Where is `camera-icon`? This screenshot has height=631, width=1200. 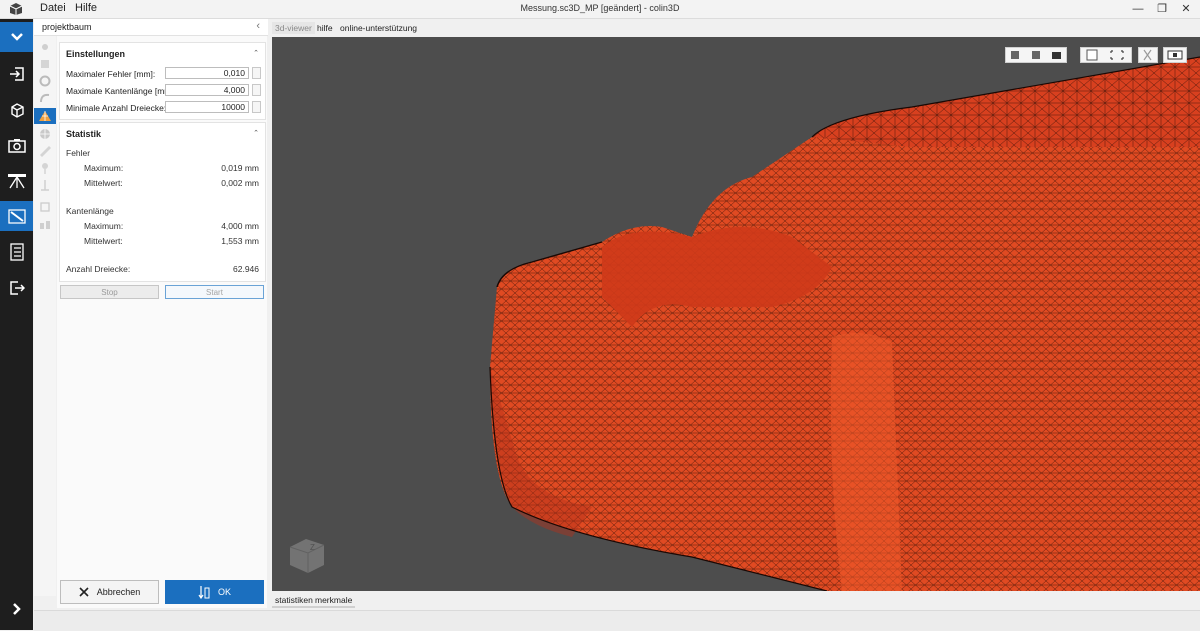
camera-icon is located at coordinates (16, 145).